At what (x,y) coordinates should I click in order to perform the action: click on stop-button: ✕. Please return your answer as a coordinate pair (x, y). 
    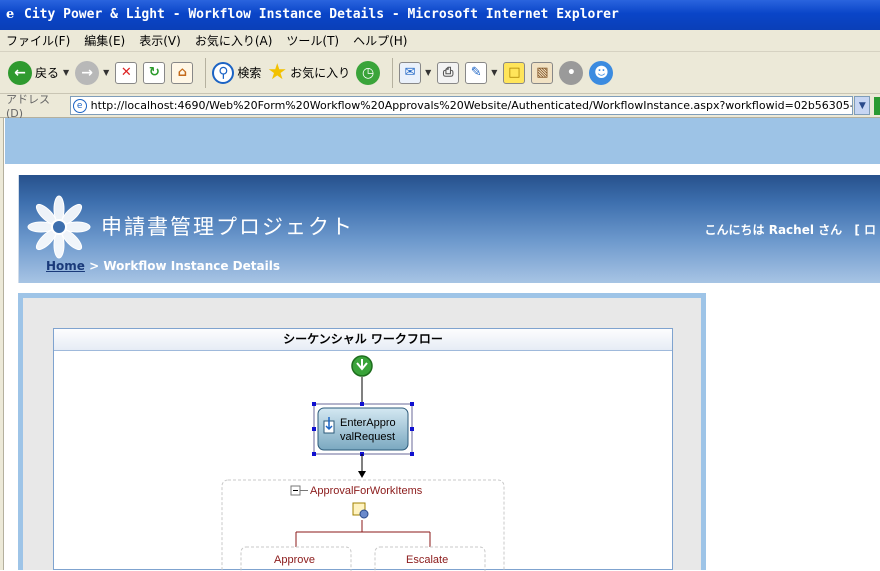
    Looking at the image, I should click on (126, 73).